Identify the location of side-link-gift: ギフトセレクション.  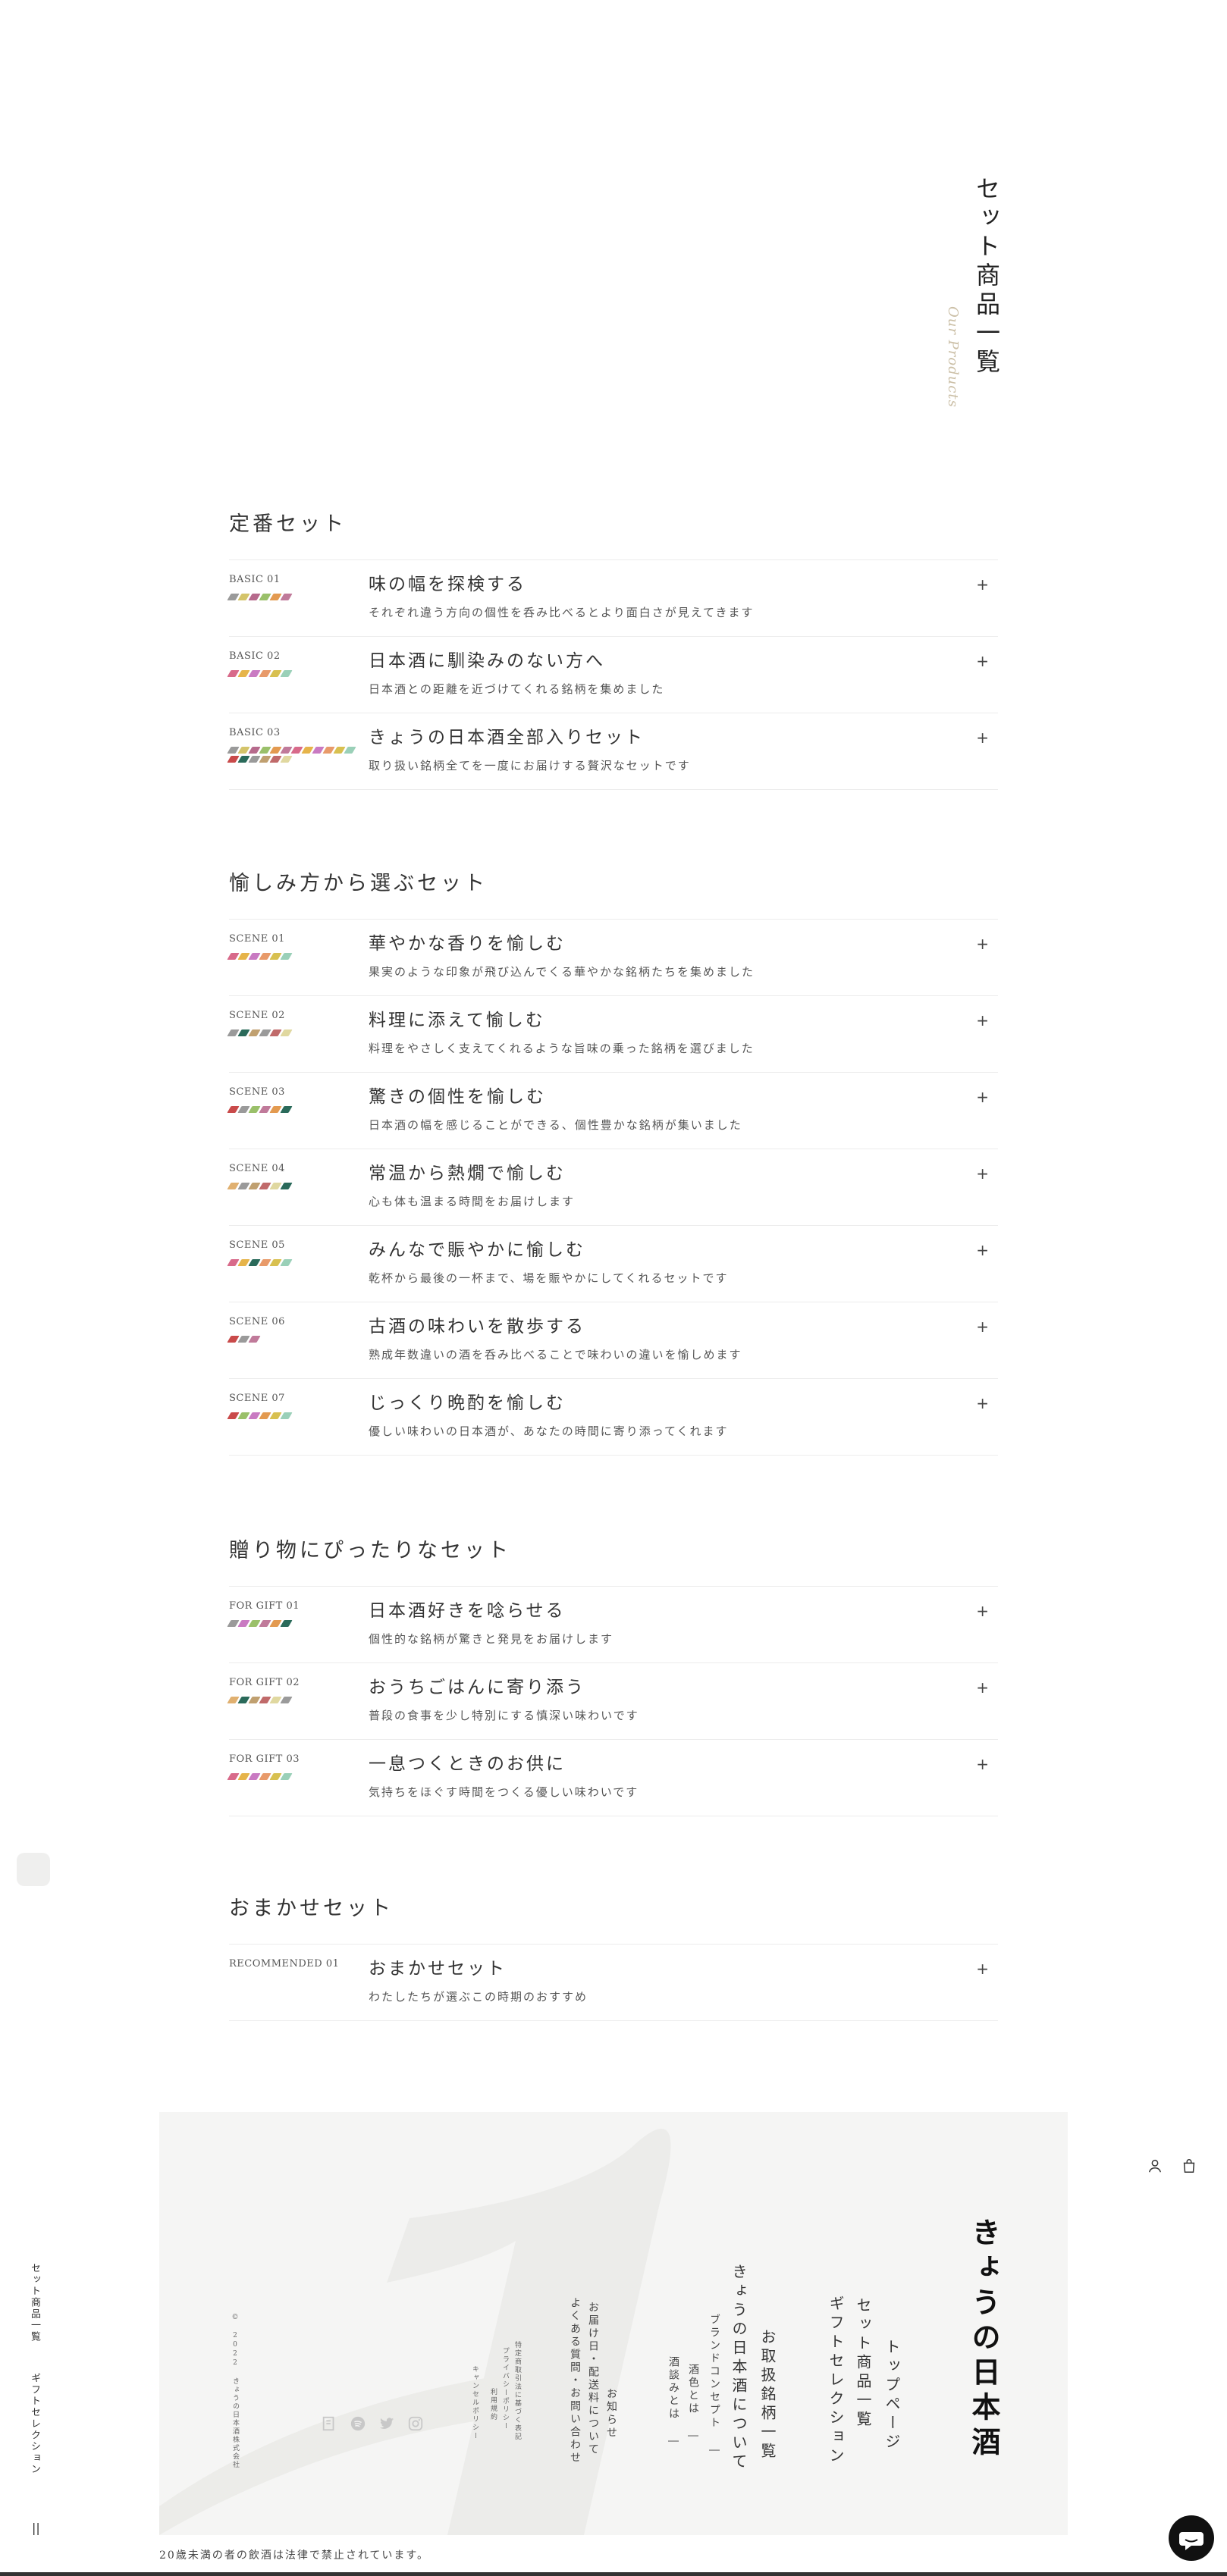
(34, 2424).